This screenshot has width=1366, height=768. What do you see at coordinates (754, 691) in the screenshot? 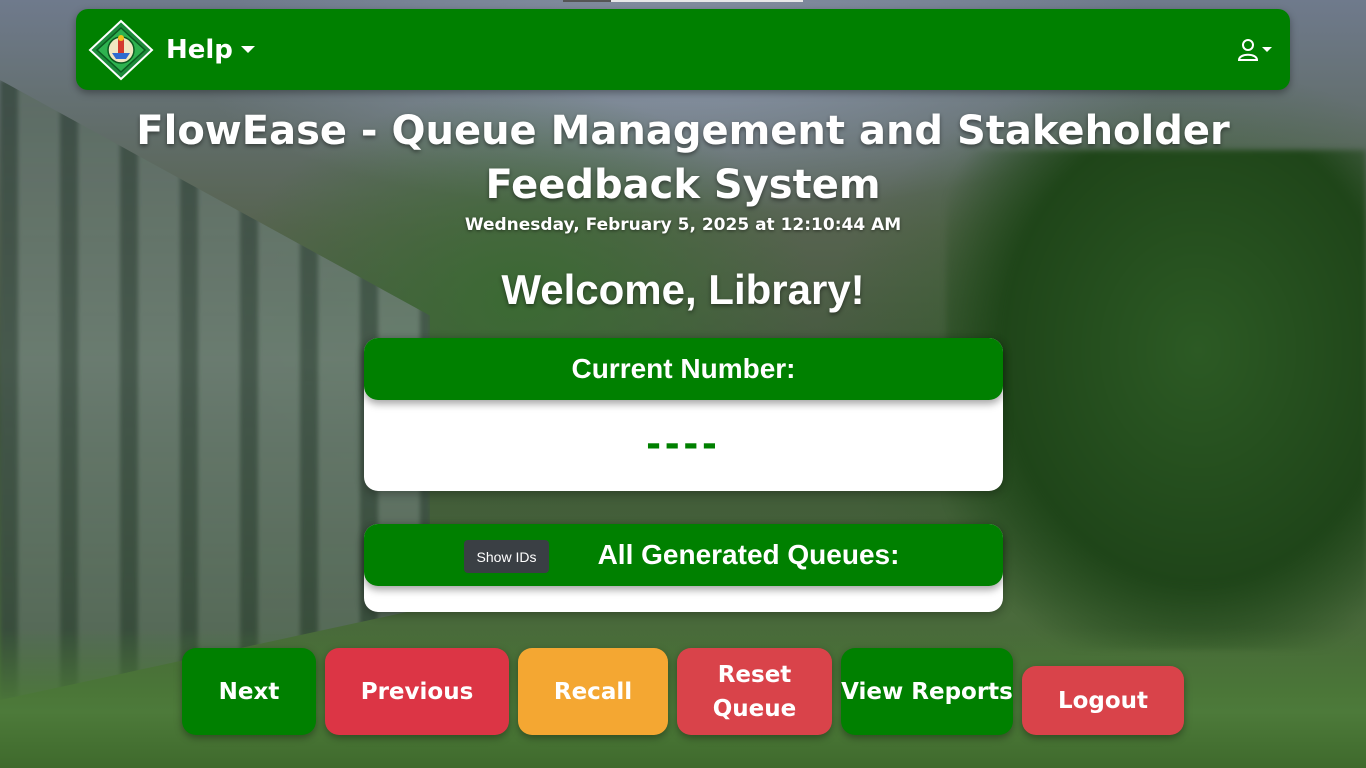
I see `reset-queue-button: Reset Queue` at bounding box center [754, 691].